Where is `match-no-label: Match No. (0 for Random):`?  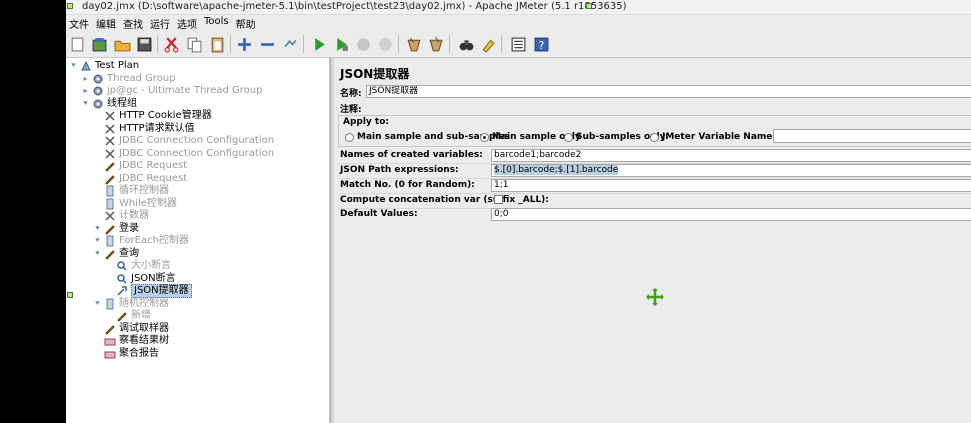 match-no-label: Match No. (0 for Random): is located at coordinates (407, 185).